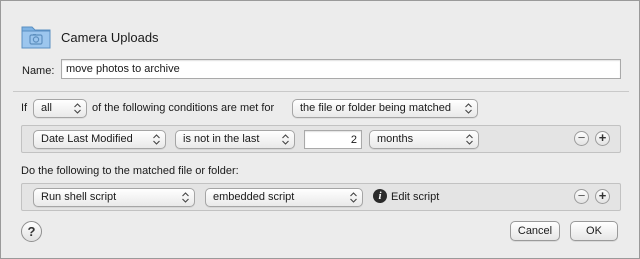 The width and height of the screenshot is (640, 259). Describe the element at coordinates (594, 231) in the screenshot. I see `ok-button: OK` at that location.